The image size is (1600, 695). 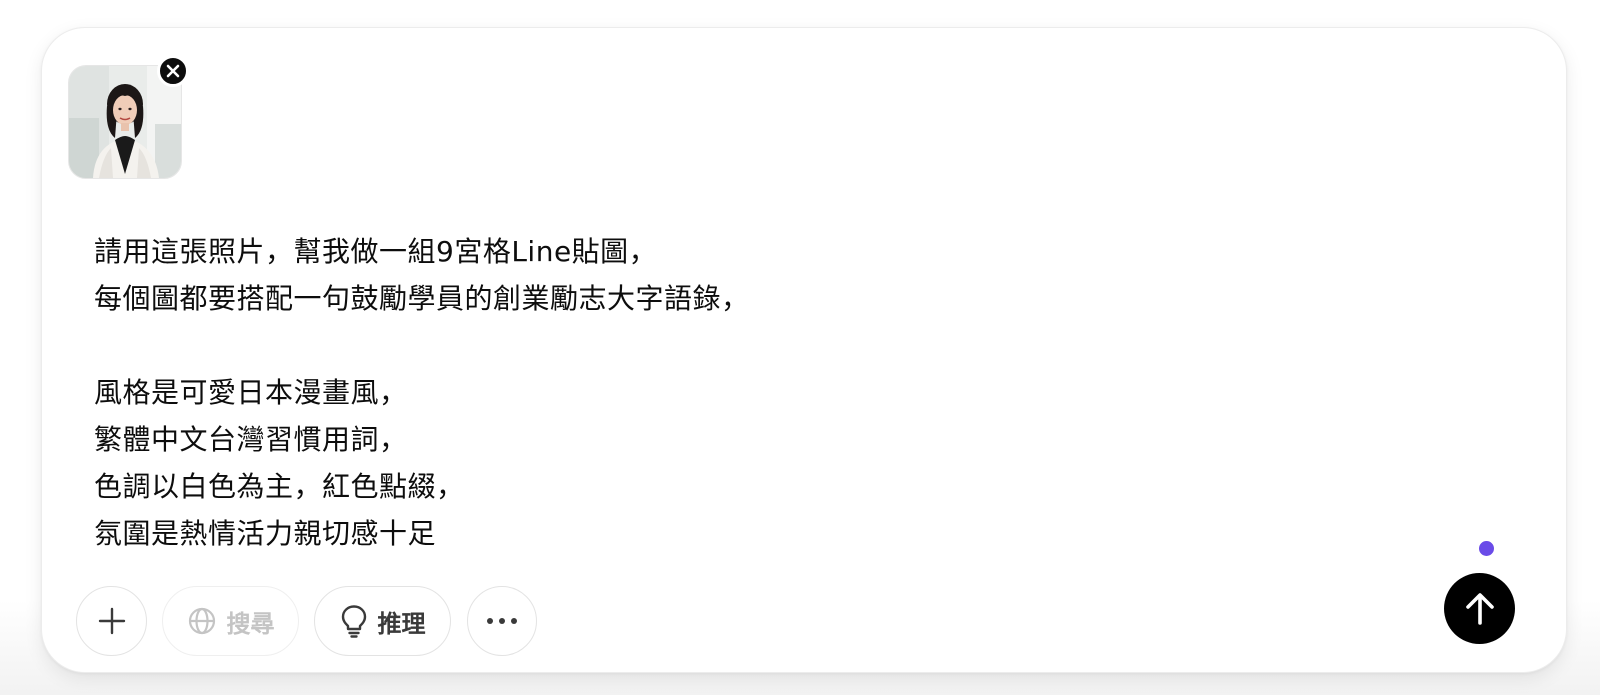 I want to click on lightbulb-icon, so click(x=353, y=621).